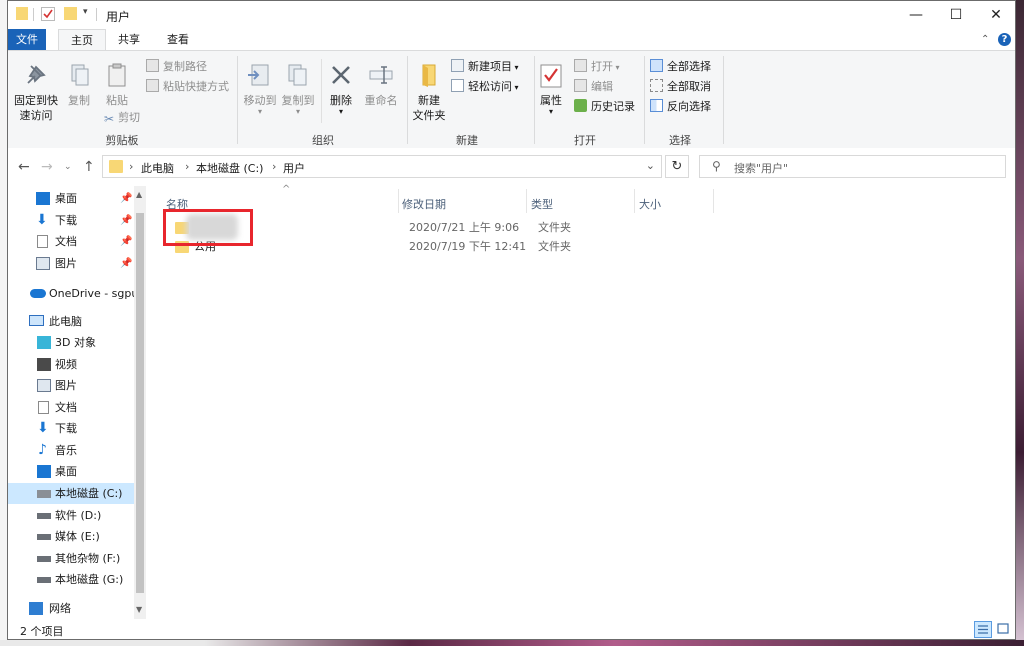  What do you see at coordinates (82, 40) in the screenshot?
I see `tab-home: 主页` at bounding box center [82, 40].